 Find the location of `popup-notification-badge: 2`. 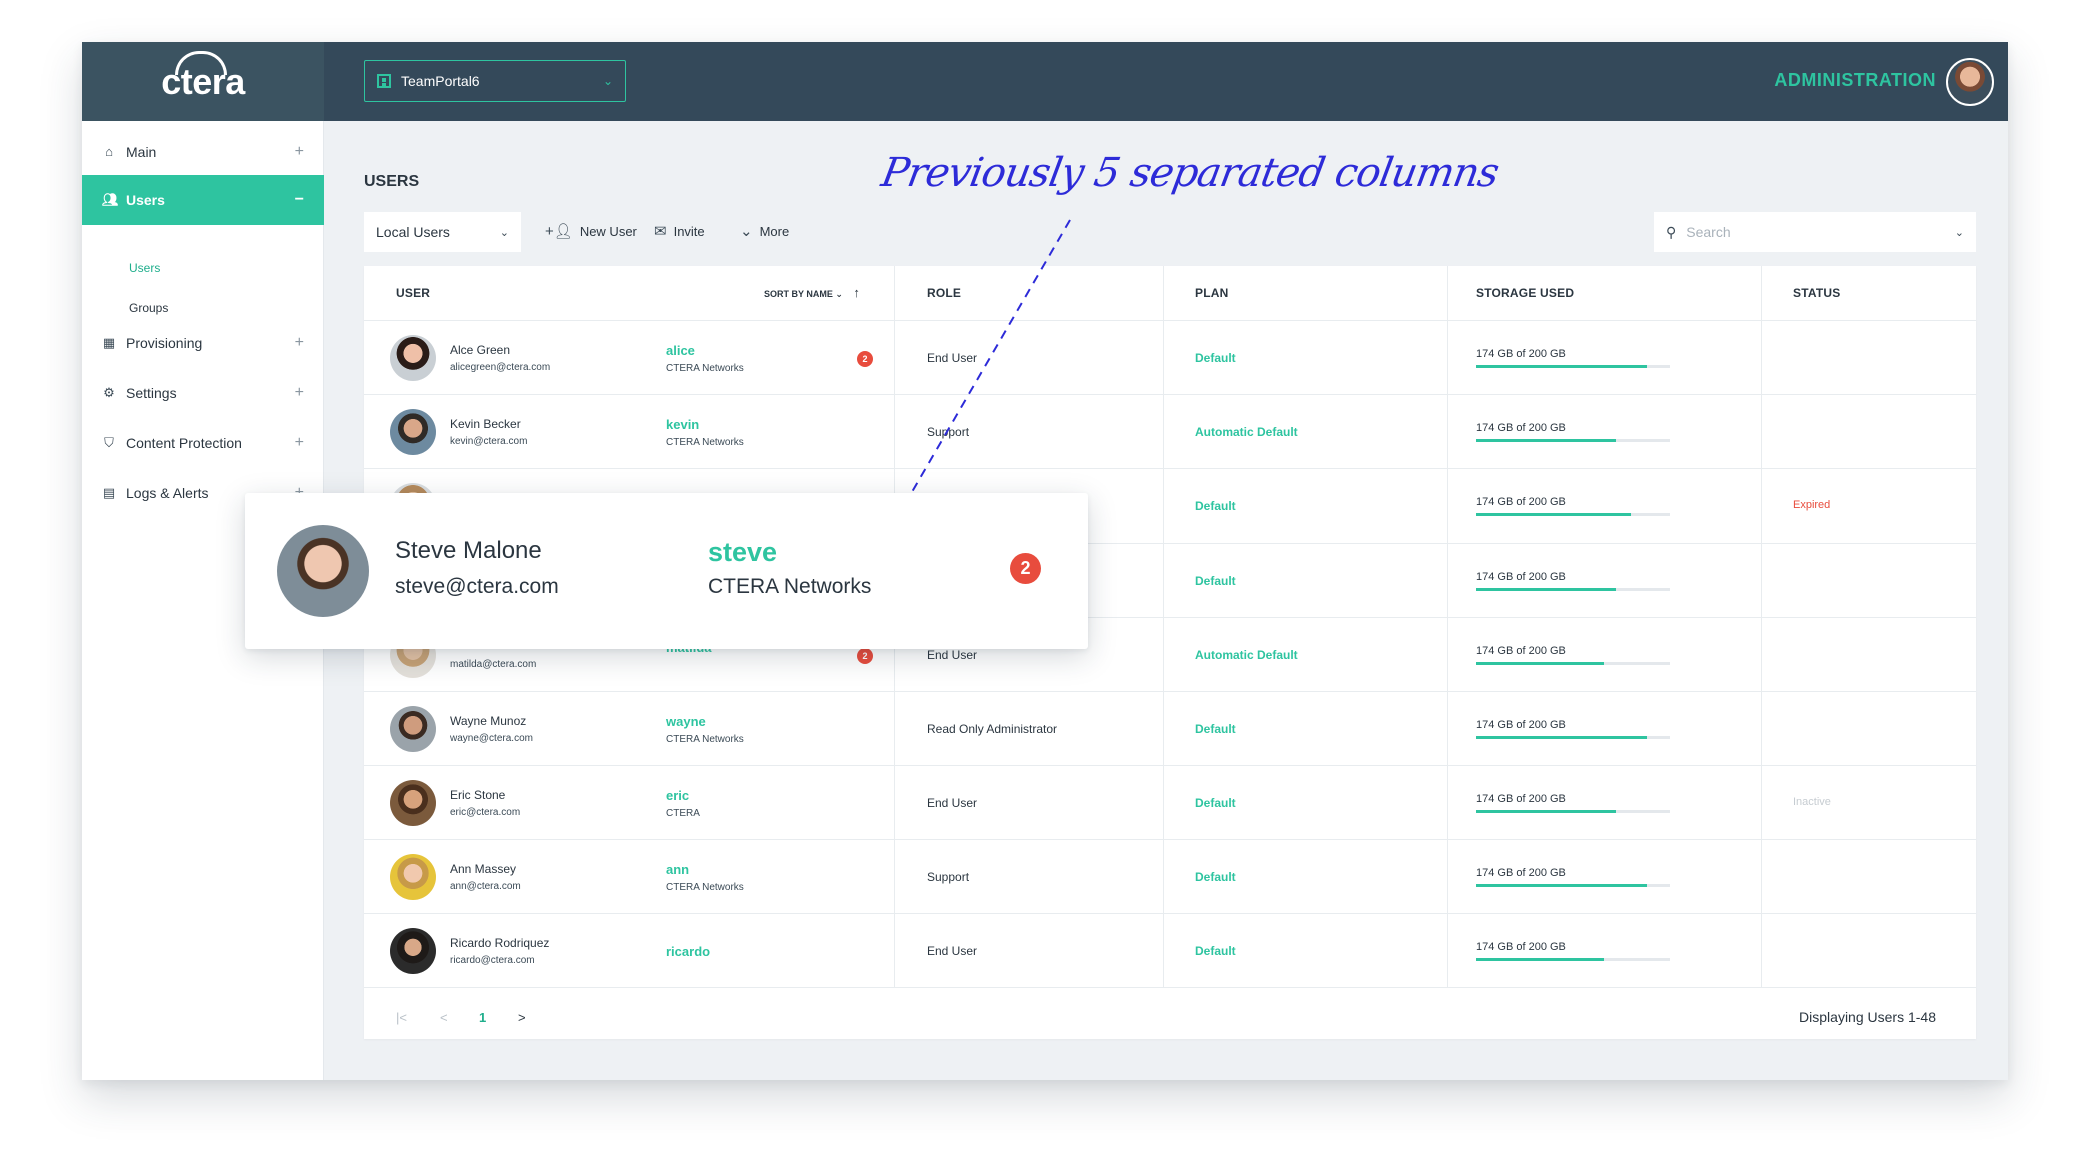

popup-notification-badge: 2 is located at coordinates (1025, 568).